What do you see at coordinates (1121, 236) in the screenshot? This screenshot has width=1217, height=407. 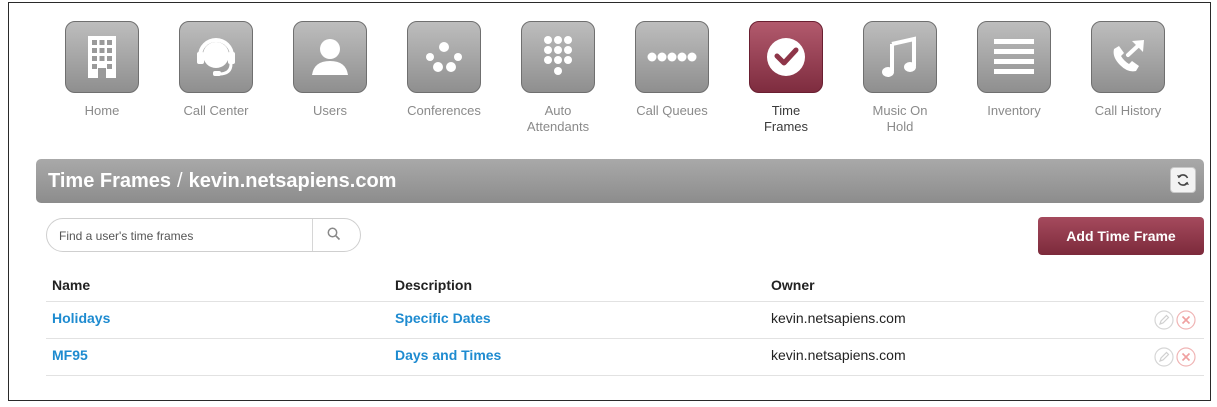 I see `add-time-frame-button: Add Time Frame` at bounding box center [1121, 236].